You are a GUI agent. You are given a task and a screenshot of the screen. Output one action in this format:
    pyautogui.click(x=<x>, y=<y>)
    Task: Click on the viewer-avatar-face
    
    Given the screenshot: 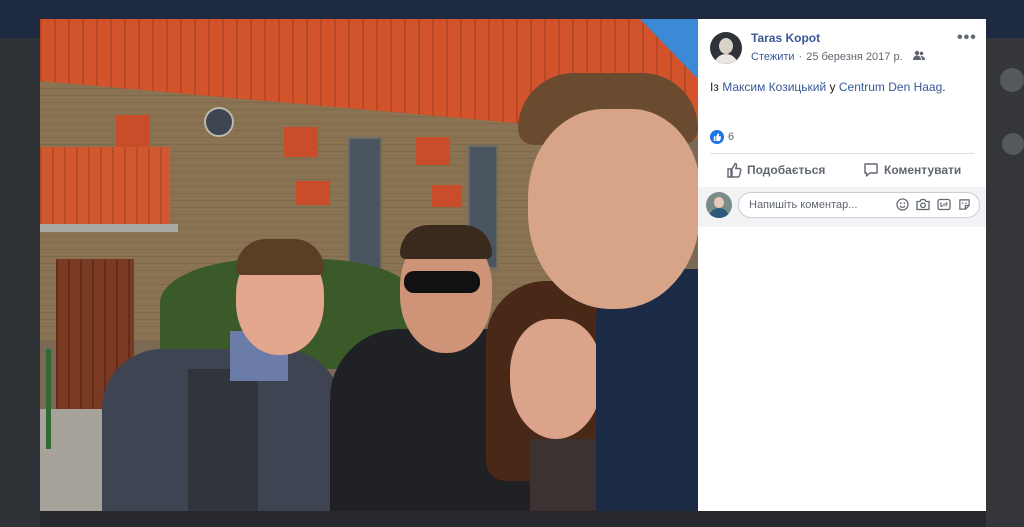 What is the action you would take?
    pyautogui.click(x=719, y=202)
    